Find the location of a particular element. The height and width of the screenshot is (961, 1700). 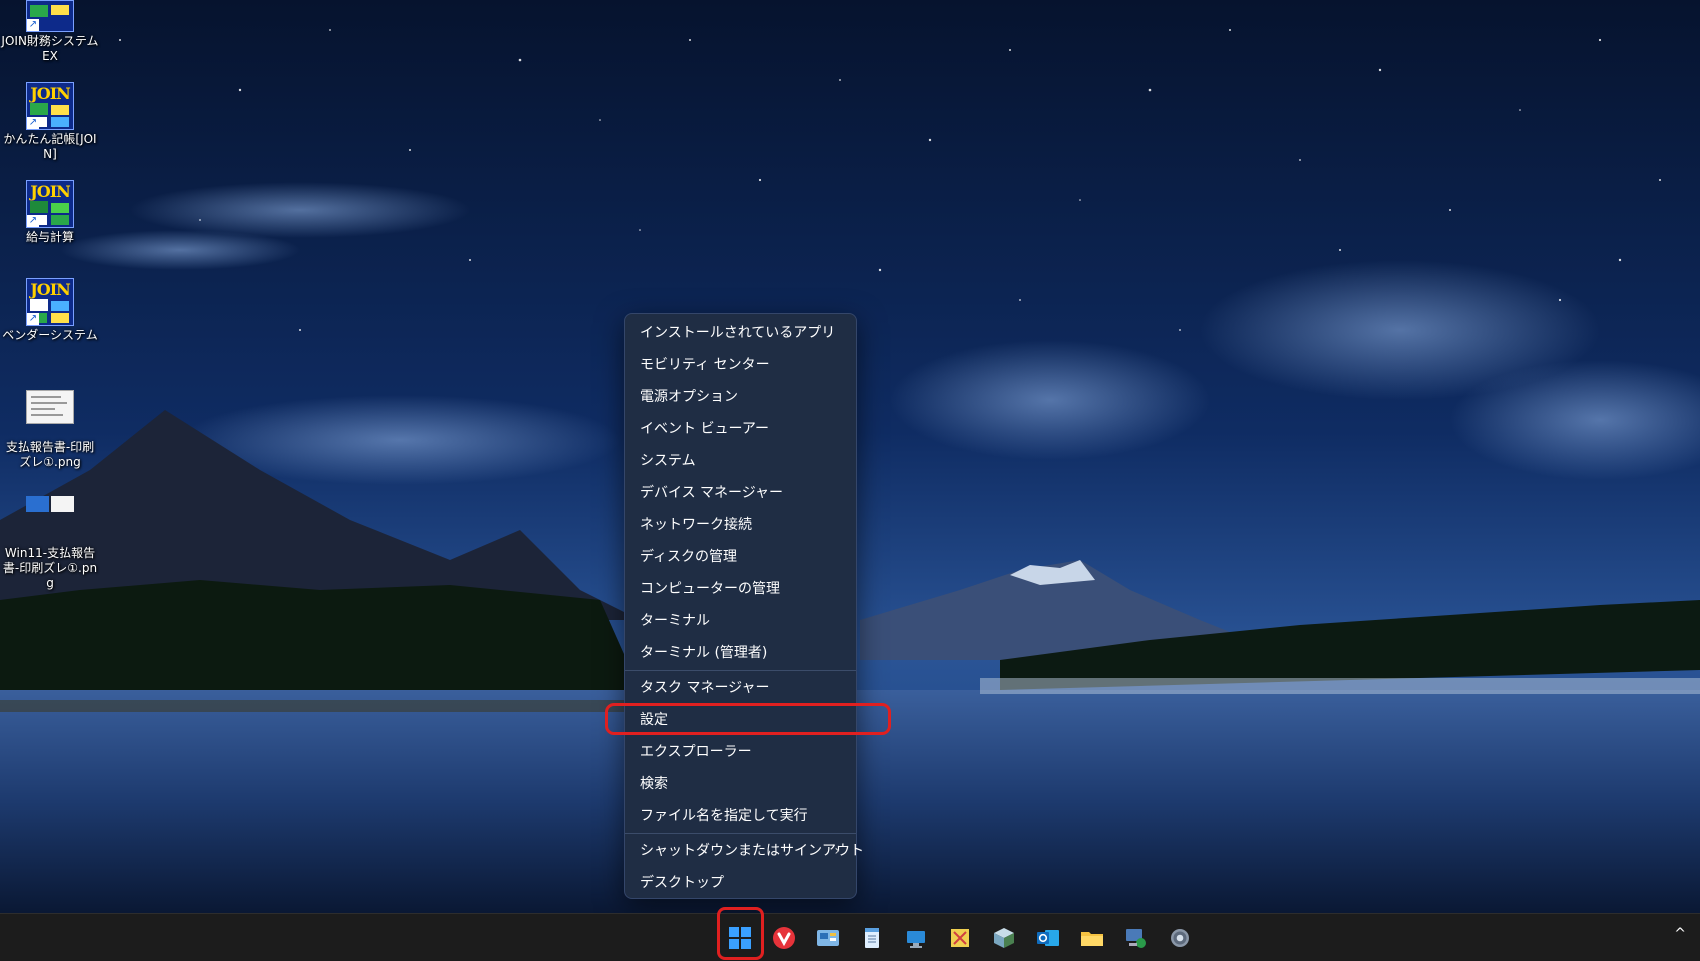

menu-item-installed-apps: インストールされているアプリ is located at coordinates (740, 333).